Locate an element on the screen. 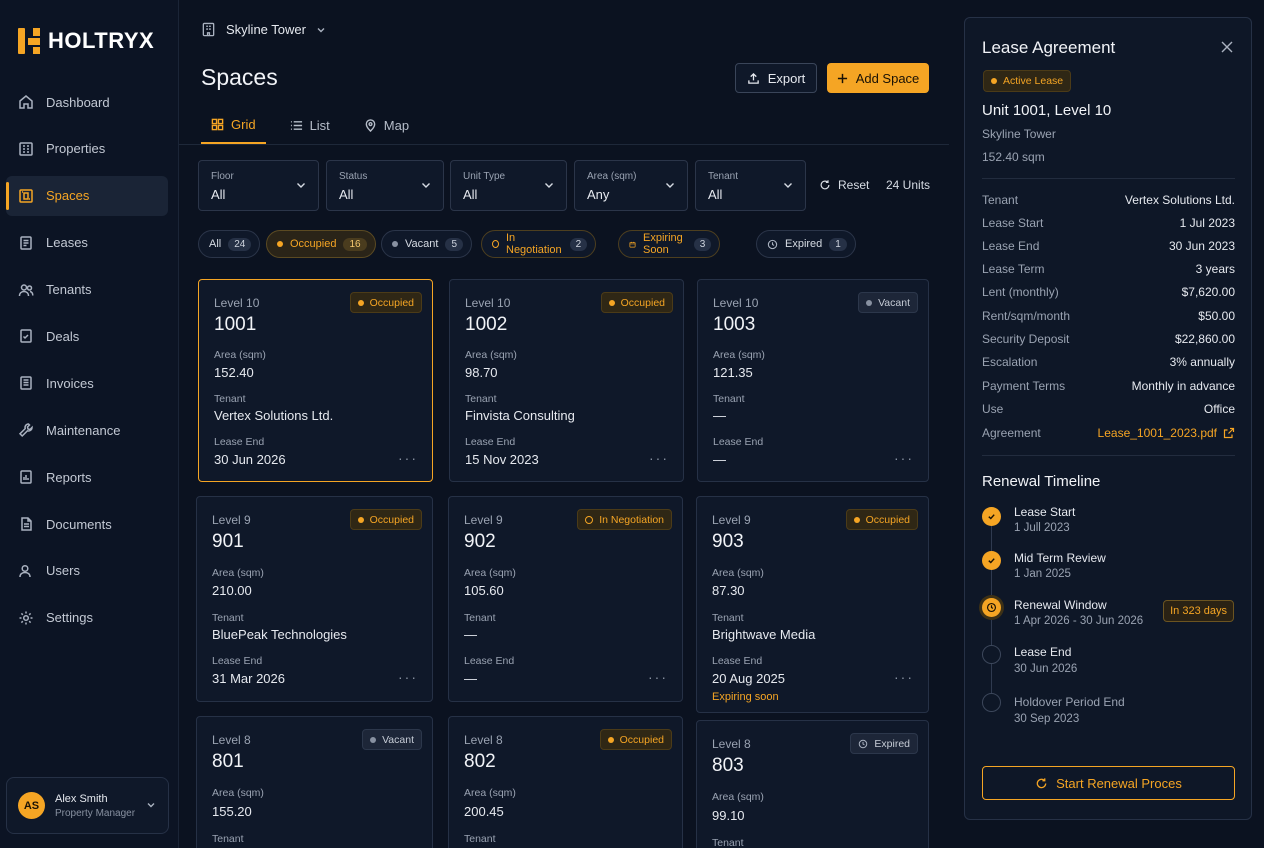 The image size is (1264, 848). area-value: 121.35 is located at coordinates (733, 372).